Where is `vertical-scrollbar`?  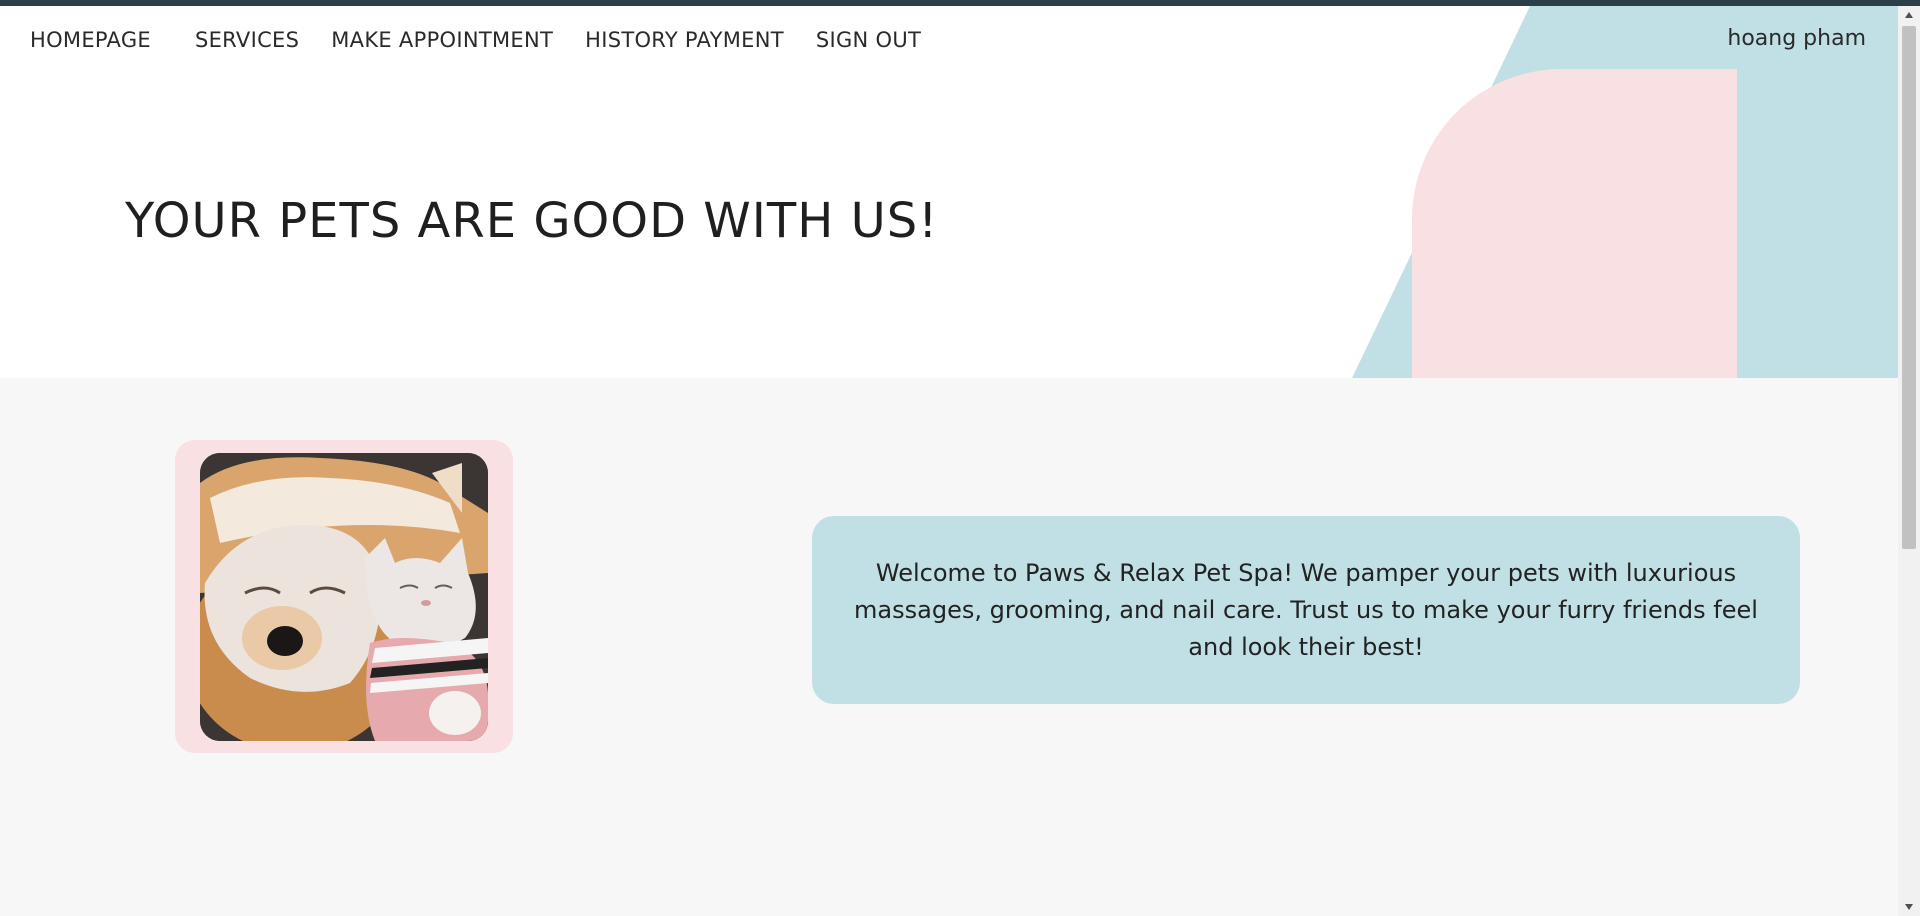
vertical-scrollbar is located at coordinates (1909, 461).